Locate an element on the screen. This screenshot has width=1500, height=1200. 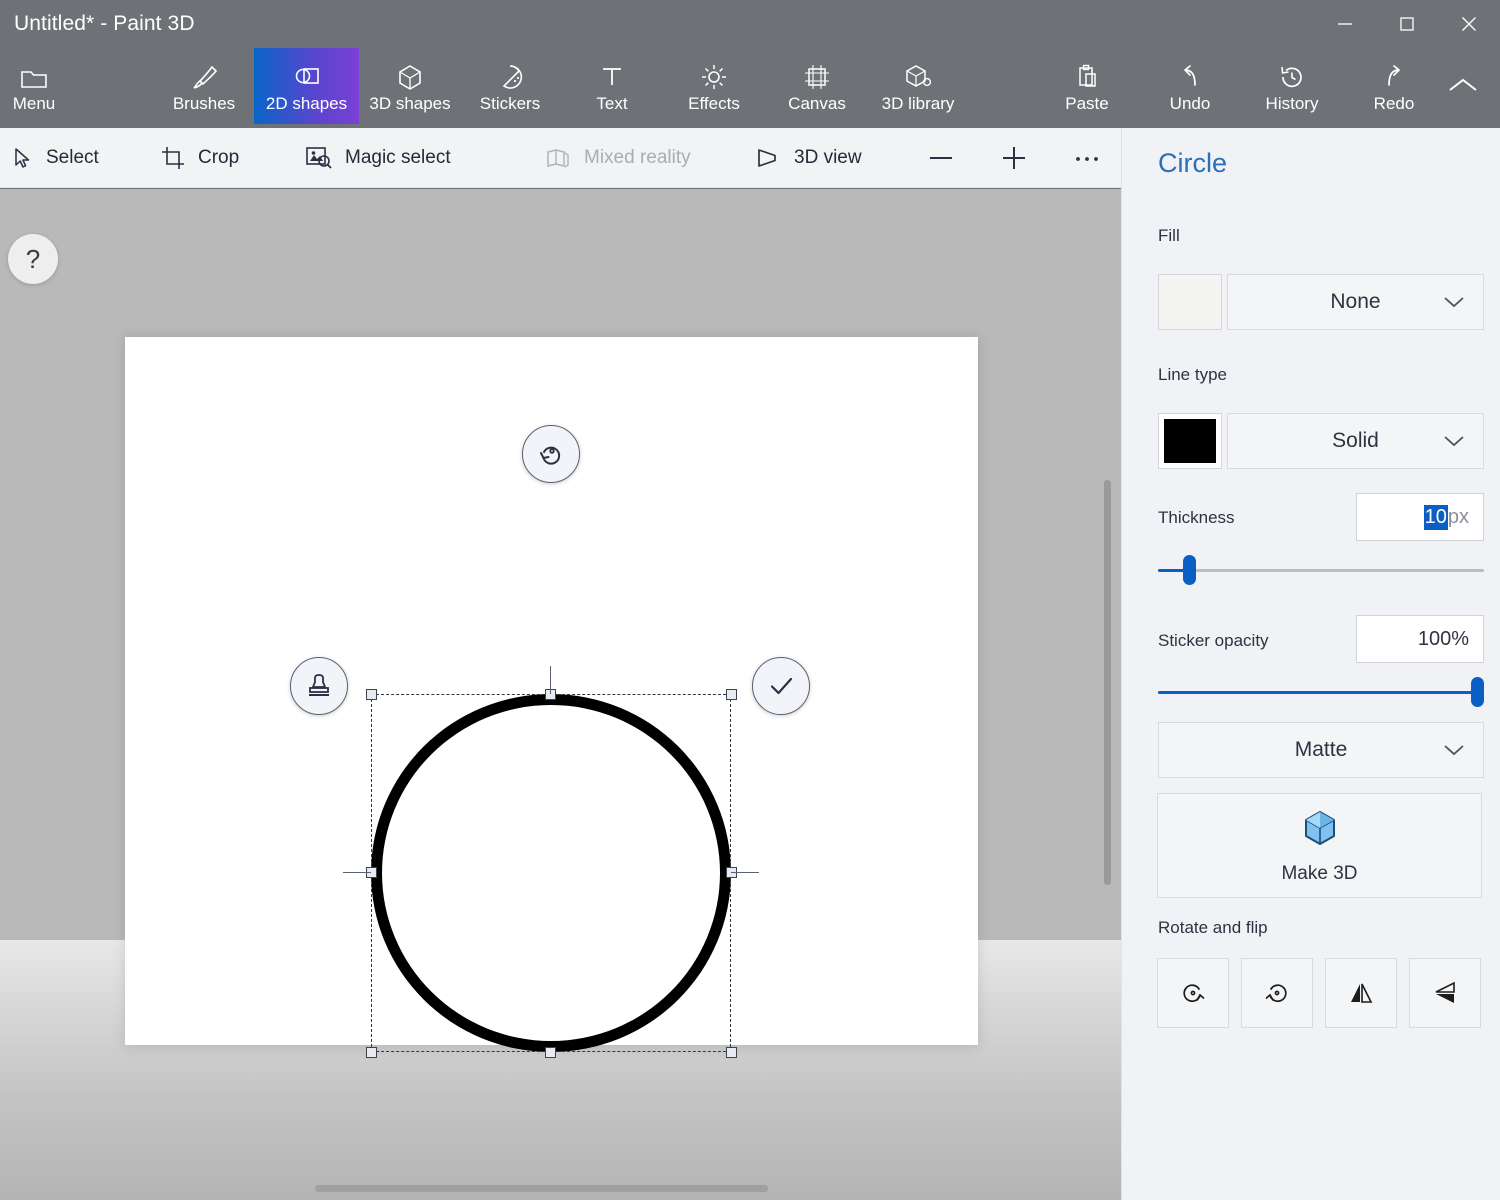
ellipsis-icon is located at coordinates (1087, 158).